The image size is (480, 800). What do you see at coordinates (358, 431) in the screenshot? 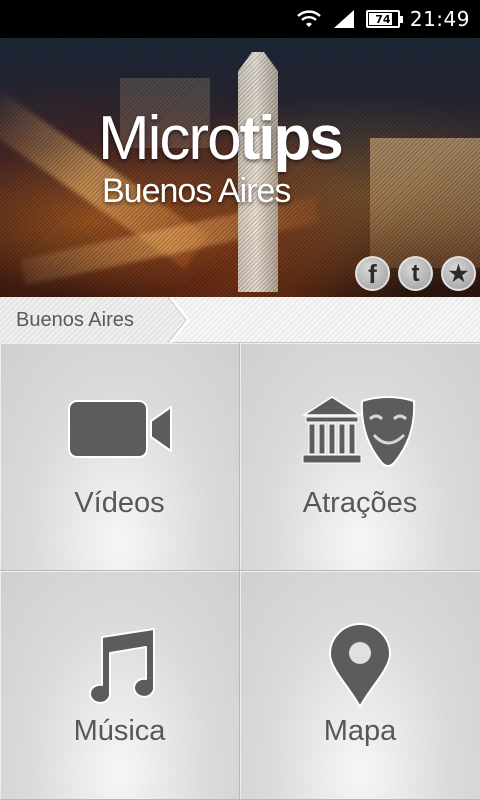
I see `attractions-icon` at bounding box center [358, 431].